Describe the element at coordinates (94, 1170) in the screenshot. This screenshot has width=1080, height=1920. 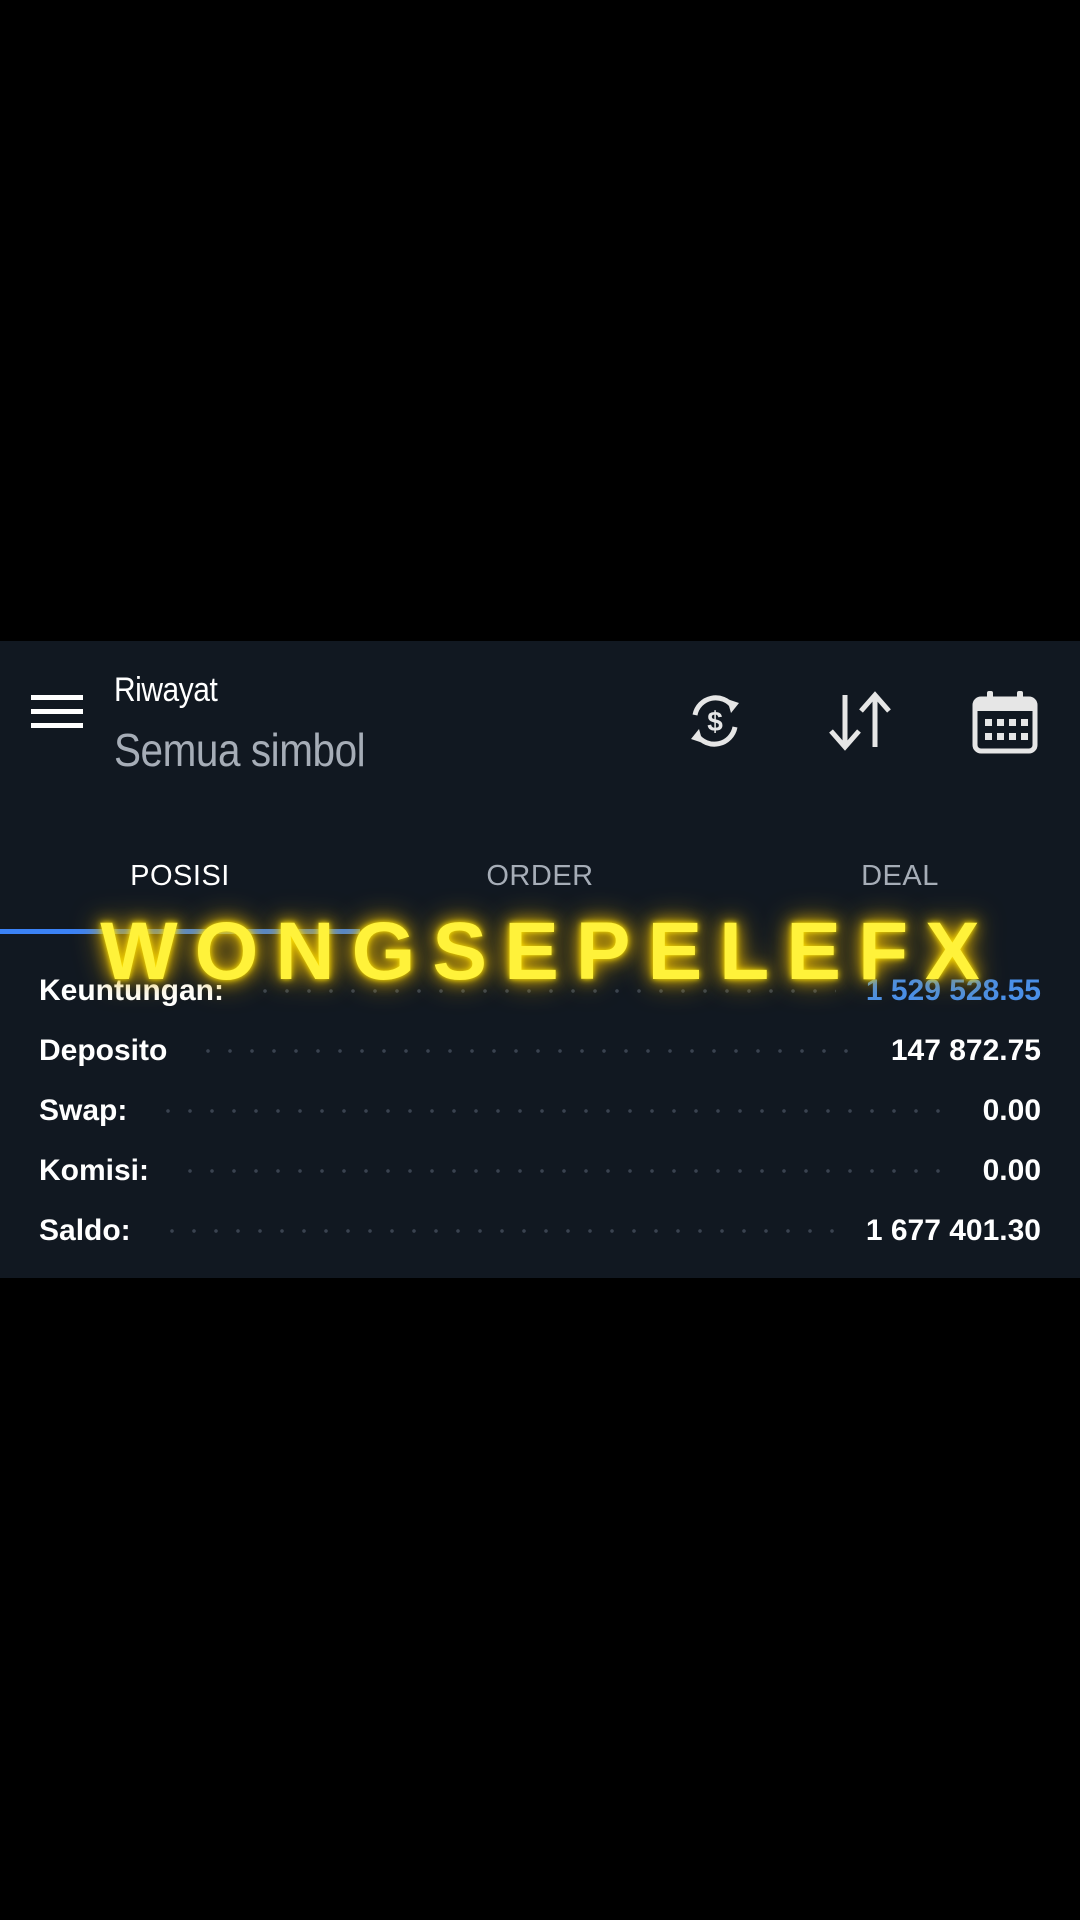
I see `summary-label: Komisi:` at that location.